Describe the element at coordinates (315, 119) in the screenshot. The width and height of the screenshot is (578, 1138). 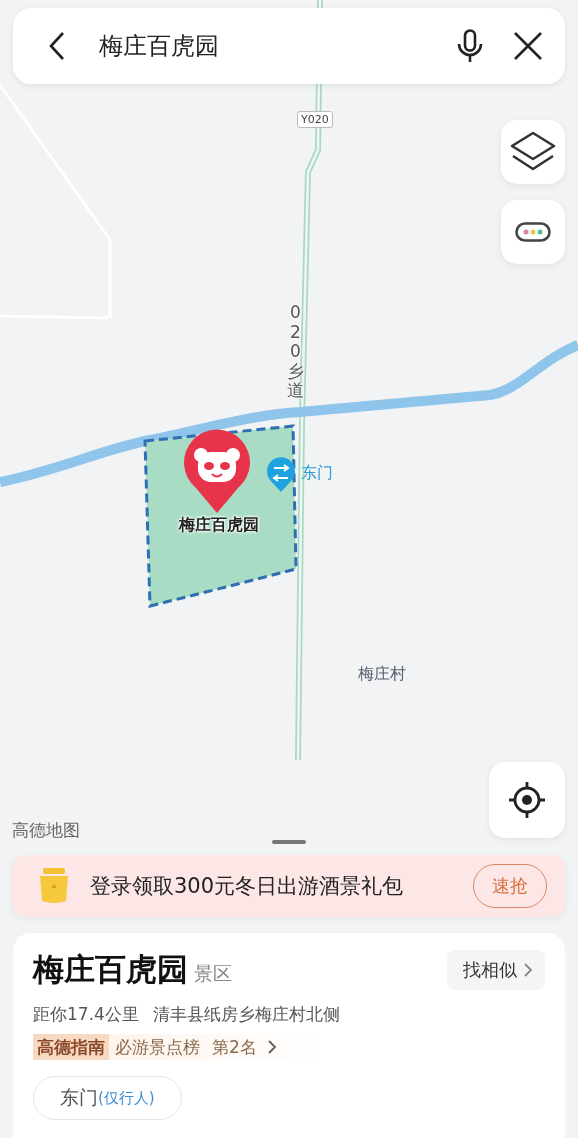
I see `road-badge: Y020` at that location.